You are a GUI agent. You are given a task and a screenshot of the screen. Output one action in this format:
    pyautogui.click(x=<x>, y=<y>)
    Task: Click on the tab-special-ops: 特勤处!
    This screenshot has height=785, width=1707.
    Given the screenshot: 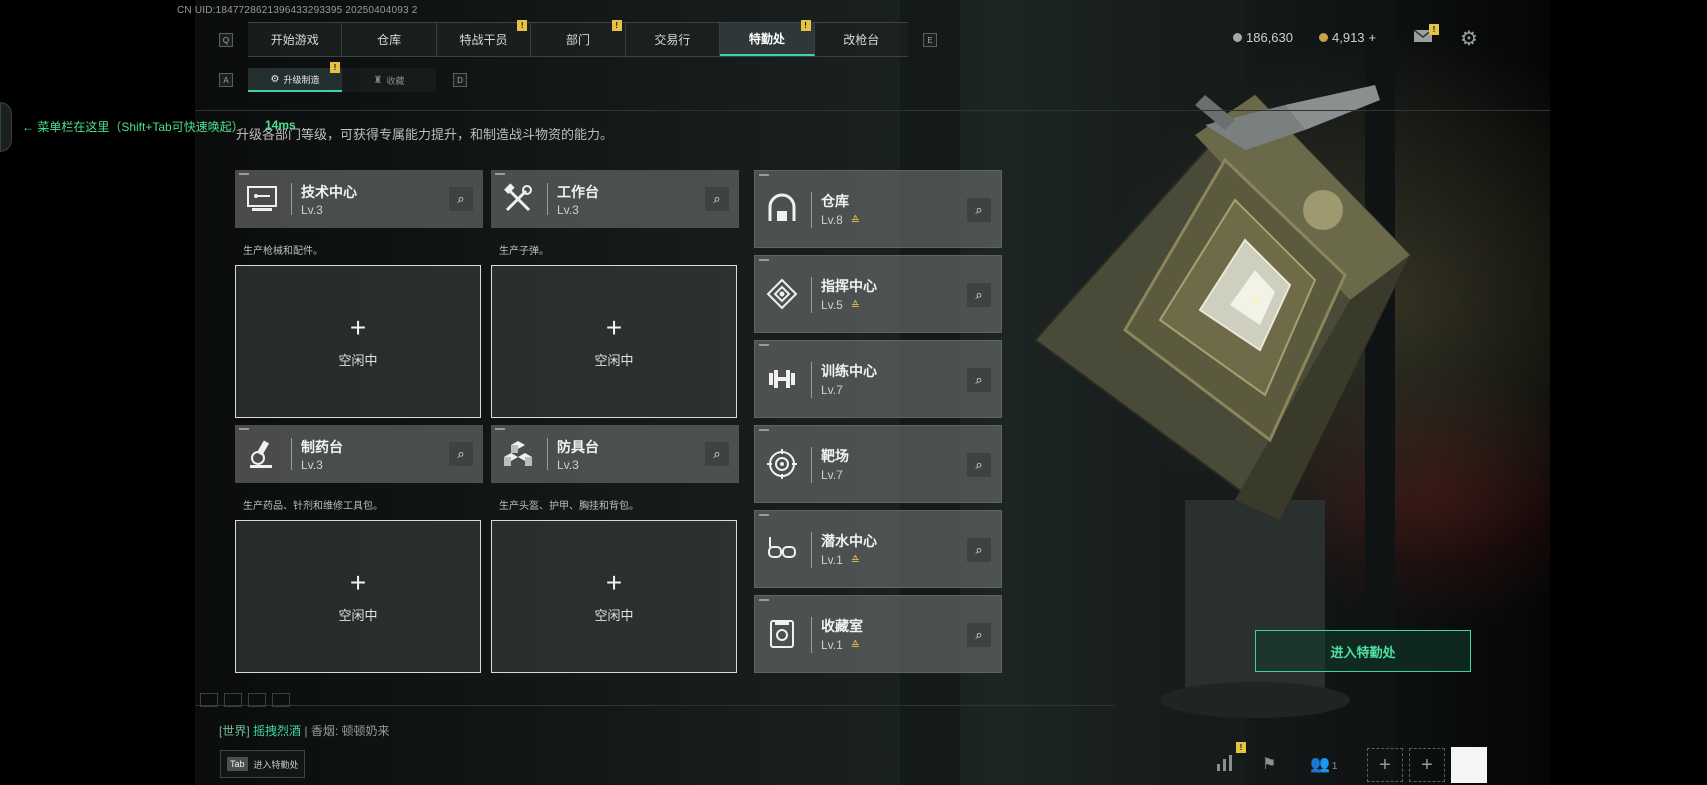 What is the action you would take?
    pyautogui.click(x=767, y=38)
    